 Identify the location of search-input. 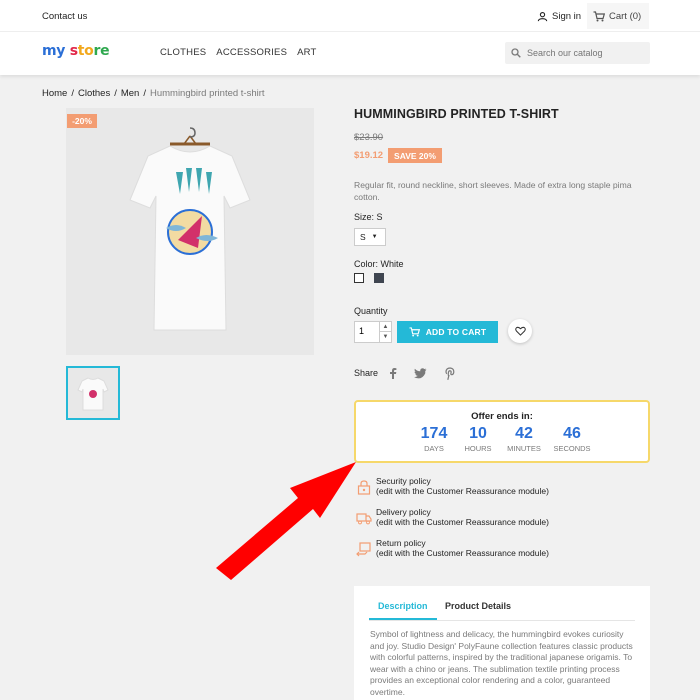
(582, 53).